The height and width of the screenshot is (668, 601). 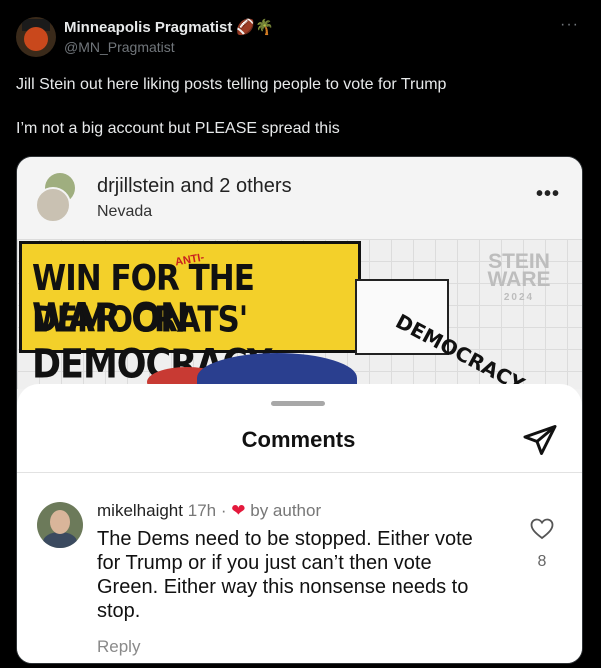 What do you see at coordinates (519, 297) in the screenshot?
I see `logo-year: 2024` at bounding box center [519, 297].